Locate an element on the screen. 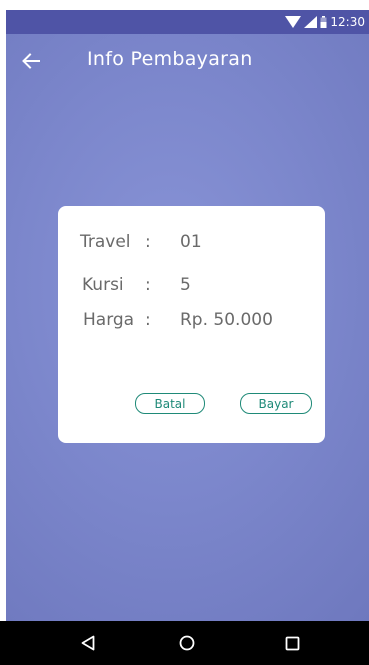 The height and width of the screenshot is (665, 369). status-bar: 12:30 is located at coordinates (187, 22).